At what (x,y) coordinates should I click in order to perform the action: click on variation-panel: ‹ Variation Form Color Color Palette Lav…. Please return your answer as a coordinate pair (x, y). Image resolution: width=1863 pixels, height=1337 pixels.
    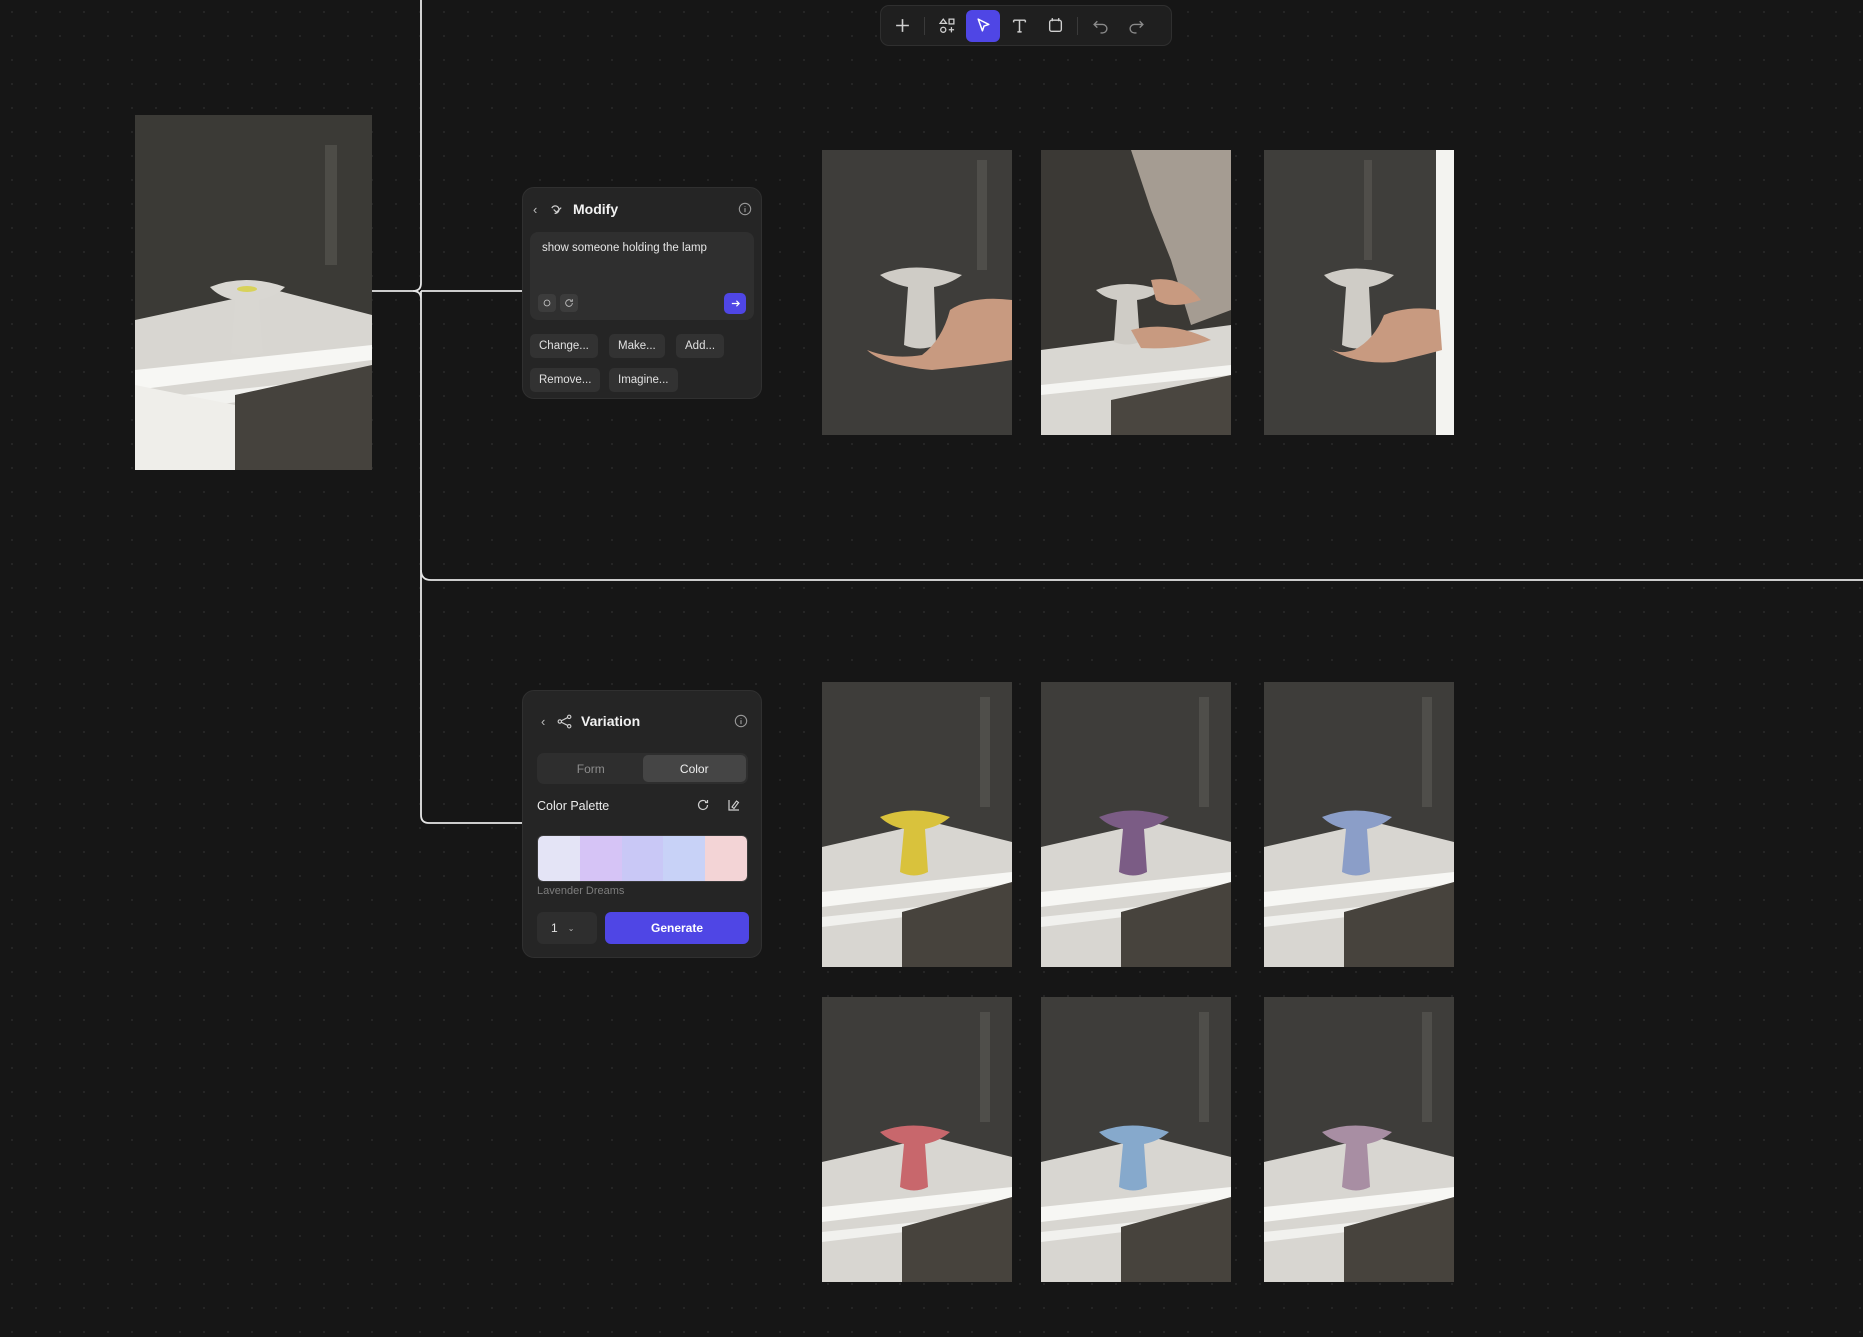
    Looking at the image, I should click on (642, 824).